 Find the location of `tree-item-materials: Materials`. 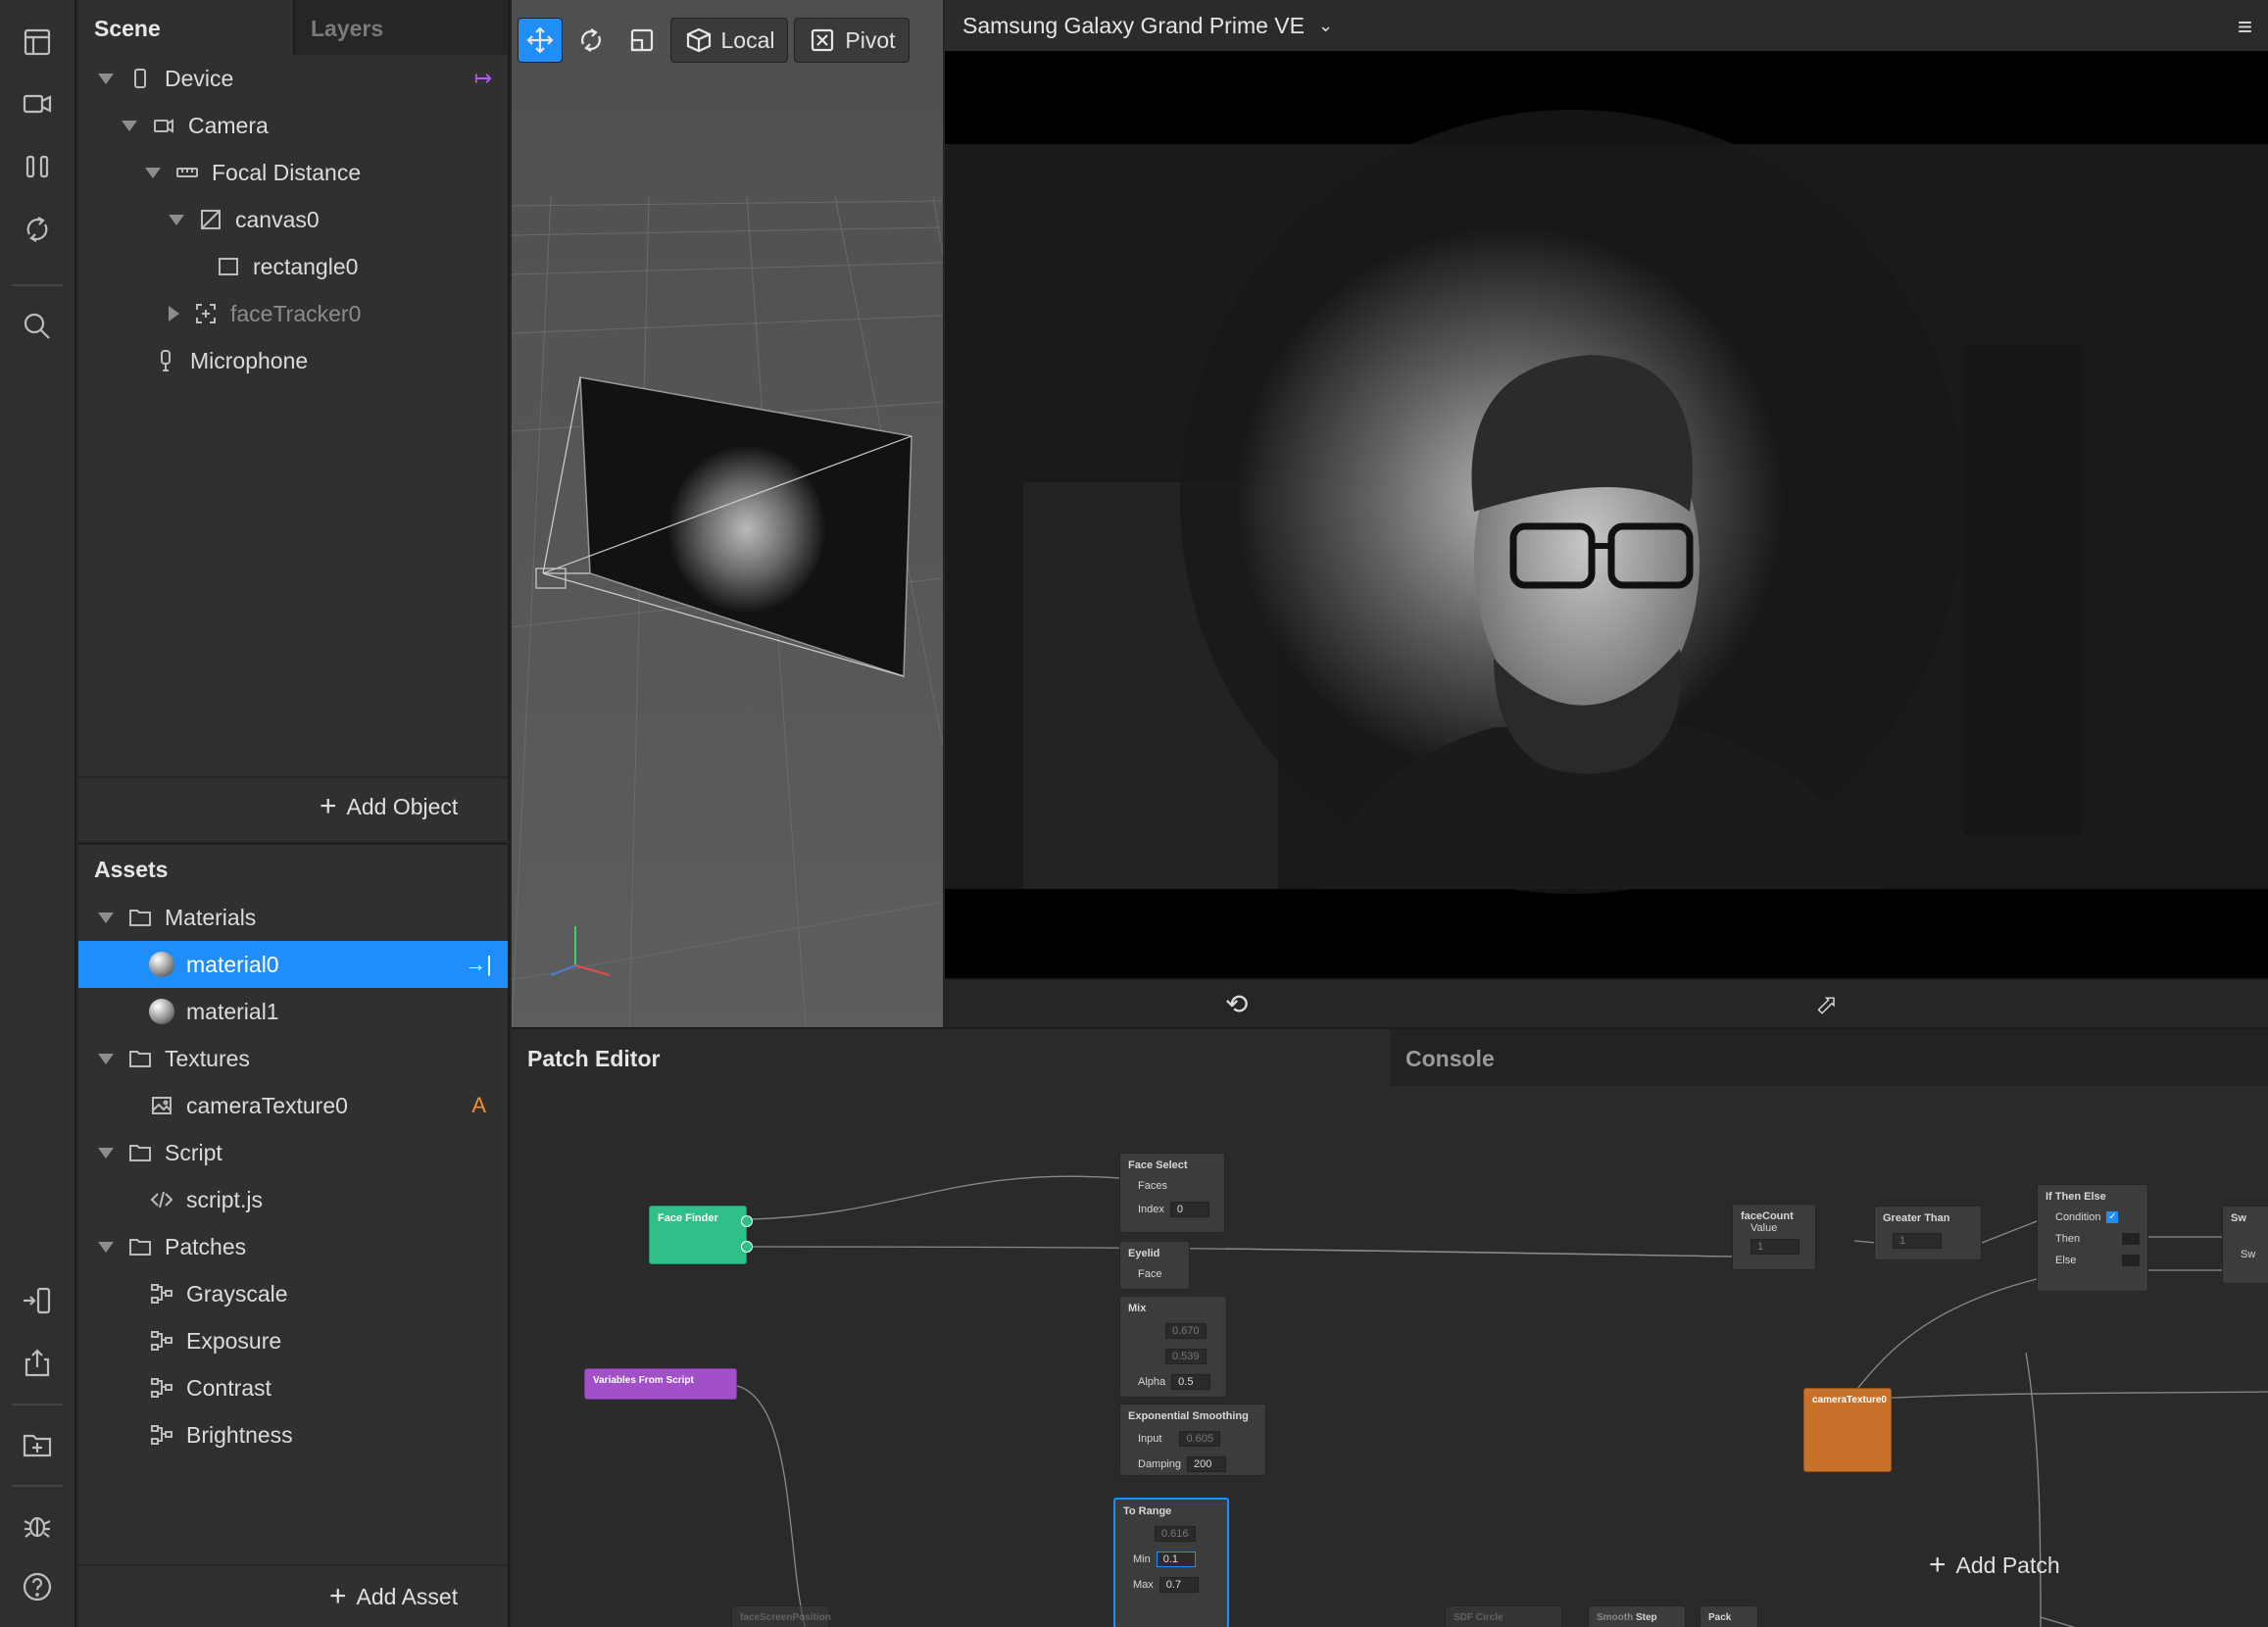

tree-item-materials: Materials is located at coordinates (293, 918).